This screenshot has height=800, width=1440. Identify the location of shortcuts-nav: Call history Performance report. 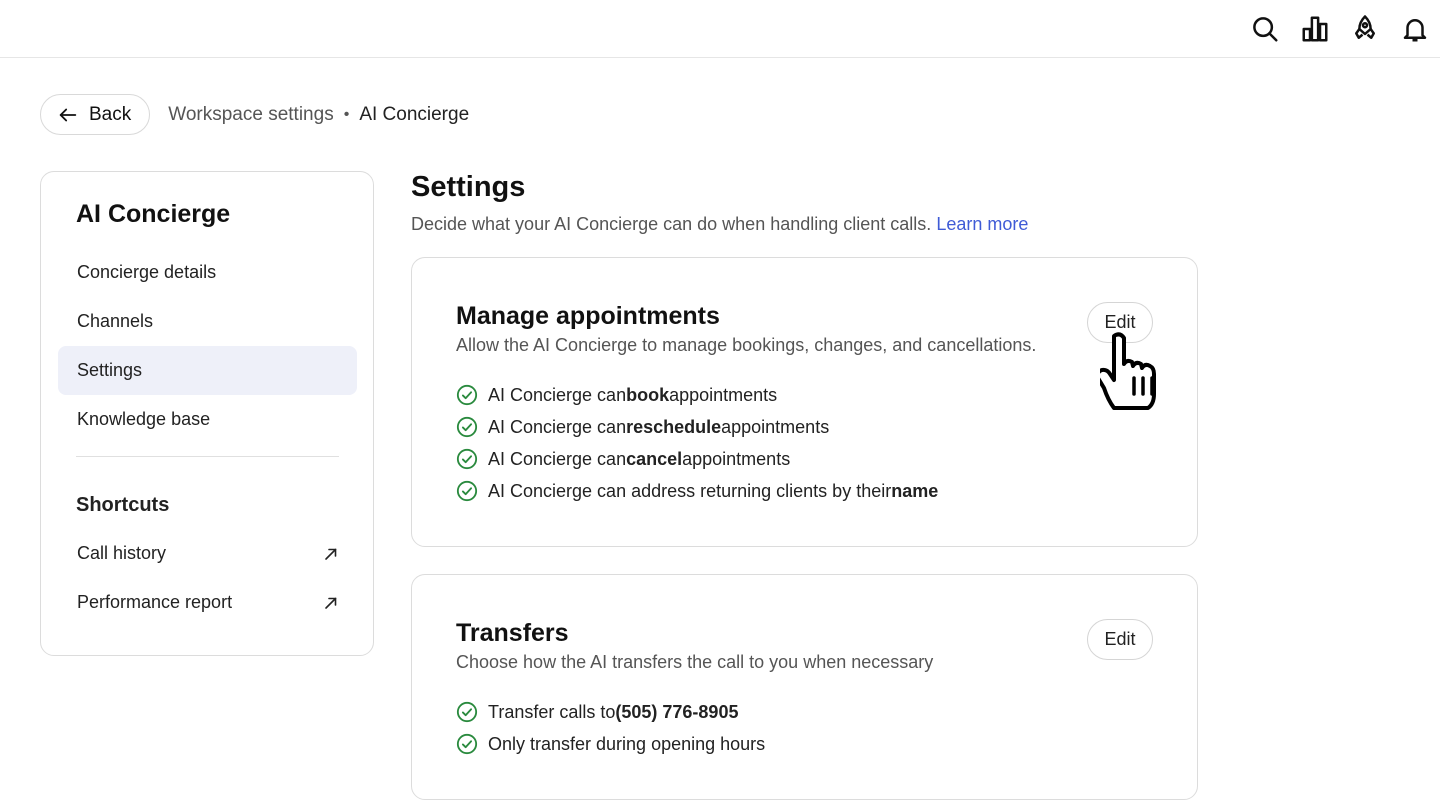
(207, 578).